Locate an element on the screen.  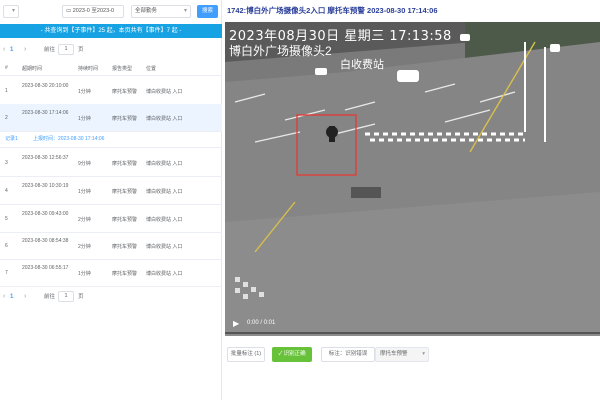
confirm-correct-button: ✓ 识别正确 is located at coordinates (292, 354).